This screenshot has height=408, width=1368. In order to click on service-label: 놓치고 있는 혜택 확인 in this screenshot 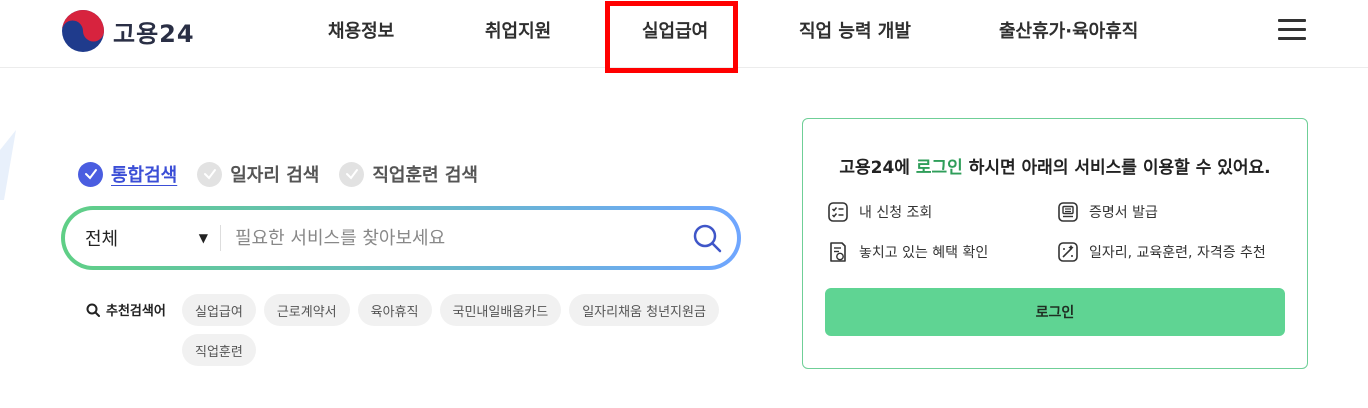, I will do `click(924, 253)`.